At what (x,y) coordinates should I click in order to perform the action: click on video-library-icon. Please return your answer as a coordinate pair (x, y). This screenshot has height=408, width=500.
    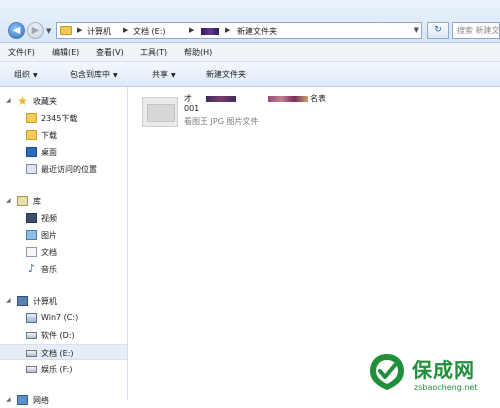
    Looking at the image, I should click on (31, 218).